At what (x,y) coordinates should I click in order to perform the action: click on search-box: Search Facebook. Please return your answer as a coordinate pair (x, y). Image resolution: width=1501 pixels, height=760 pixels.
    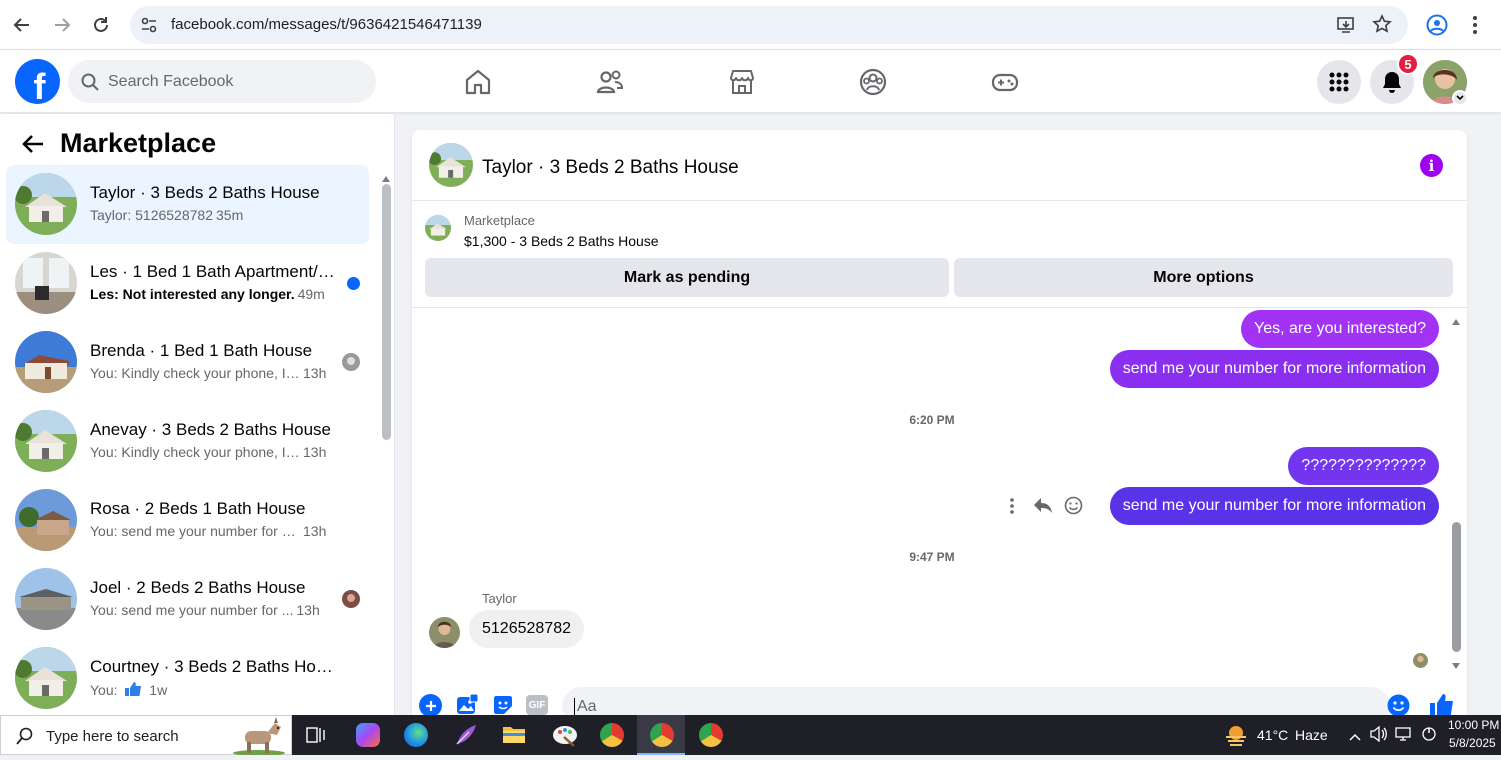
    Looking at the image, I should click on (222, 81).